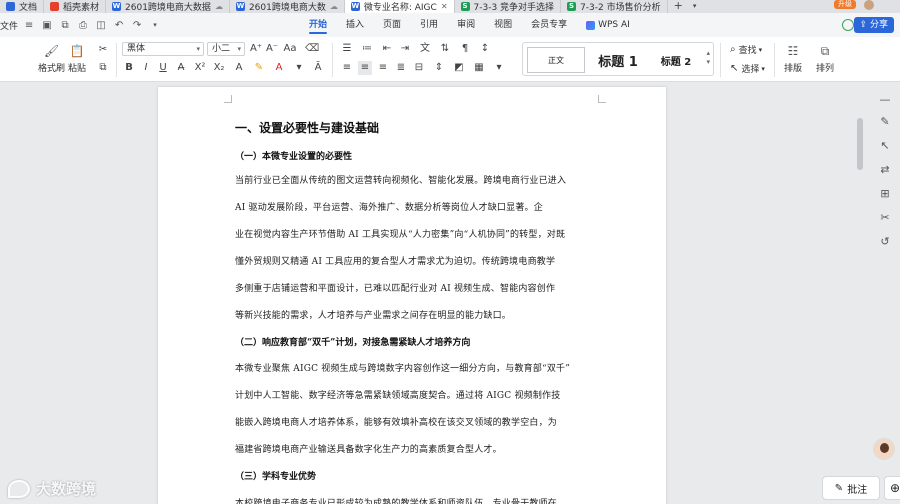  I want to click on align-right-icon: ≡, so click(383, 68).